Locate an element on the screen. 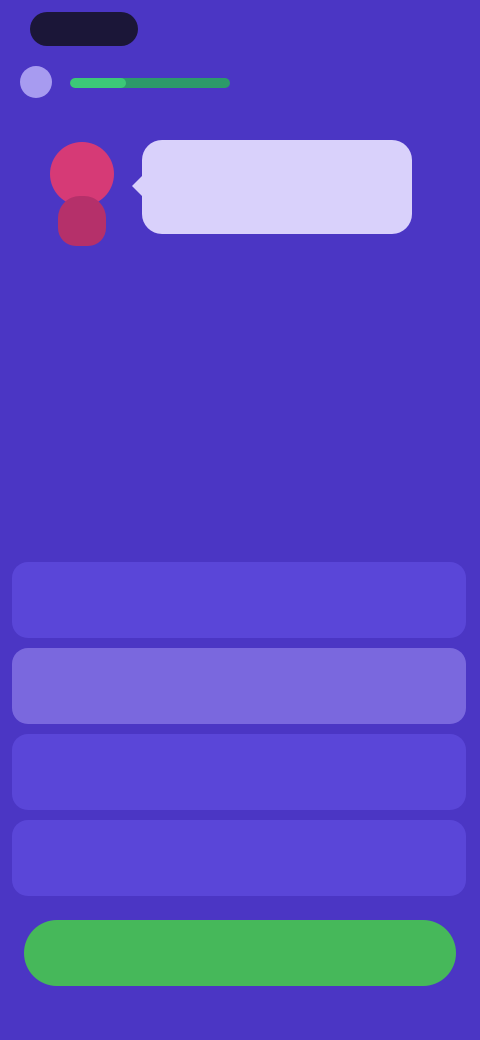 Image resolution: width=480 pixels, height=1040 pixels. back-button is located at coordinates (36, 82).